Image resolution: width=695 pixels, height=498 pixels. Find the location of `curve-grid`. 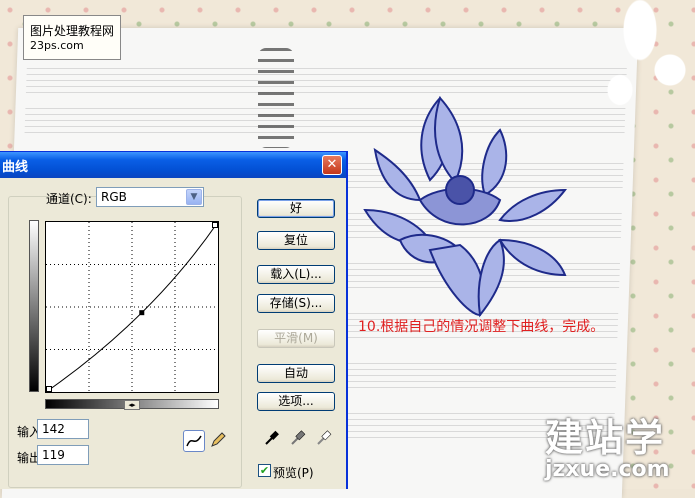

curve-grid is located at coordinates (132, 307).